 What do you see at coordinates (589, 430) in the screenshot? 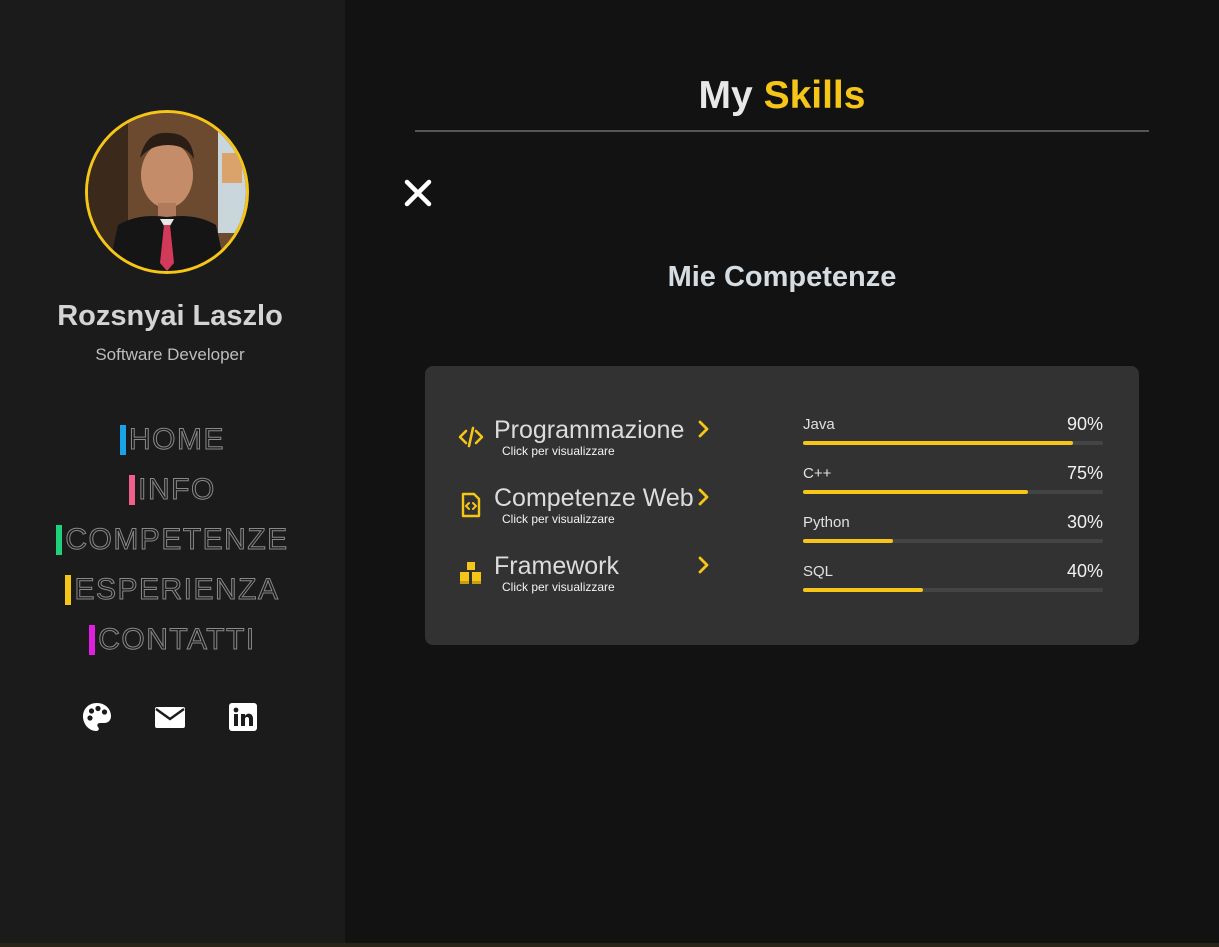
I see `category-title: Programmazione` at bounding box center [589, 430].